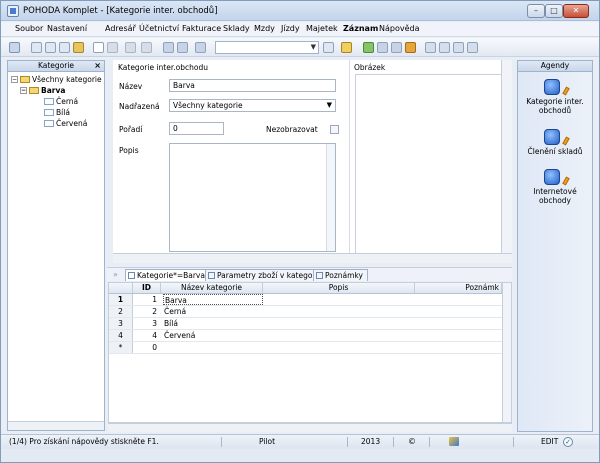  What do you see at coordinates (444, 47) in the screenshot?
I see `layout-icon` at bounding box center [444, 47].